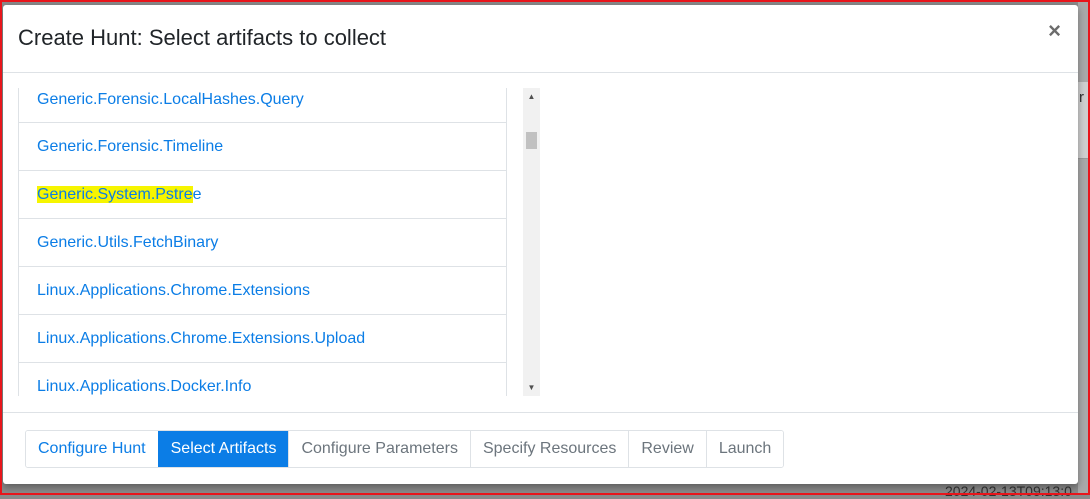  I want to click on review-button: Review, so click(667, 449).